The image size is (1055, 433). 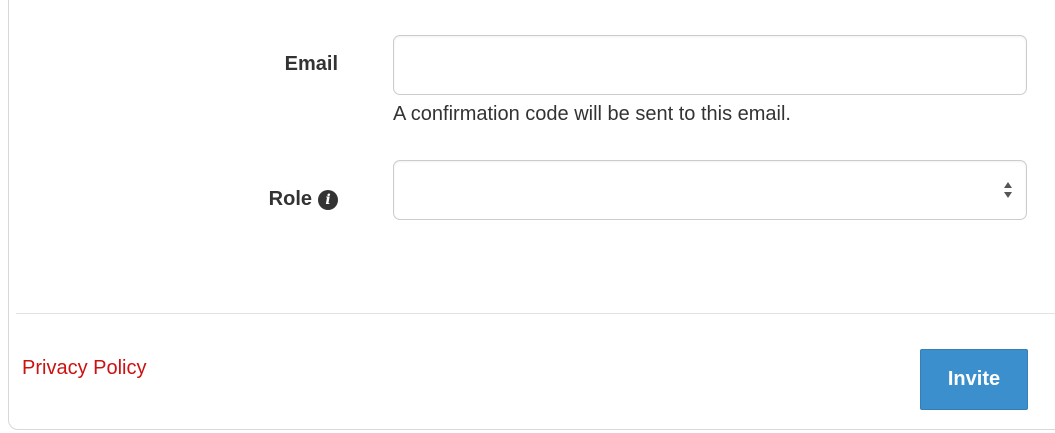 What do you see at coordinates (84, 368) in the screenshot?
I see `privacy-policy-link: Privacy Policy` at bounding box center [84, 368].